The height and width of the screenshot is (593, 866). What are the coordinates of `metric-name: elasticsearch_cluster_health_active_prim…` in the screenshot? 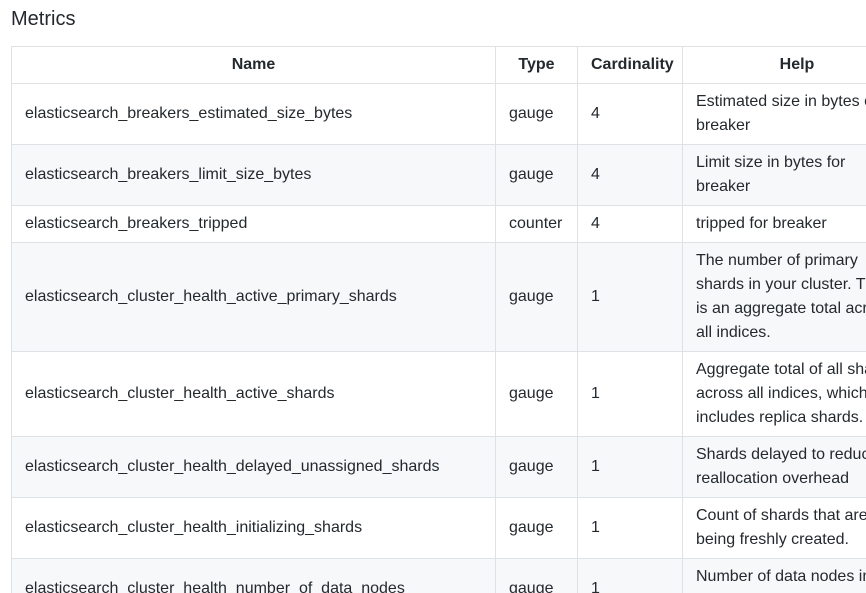 It's located at (253, 297).